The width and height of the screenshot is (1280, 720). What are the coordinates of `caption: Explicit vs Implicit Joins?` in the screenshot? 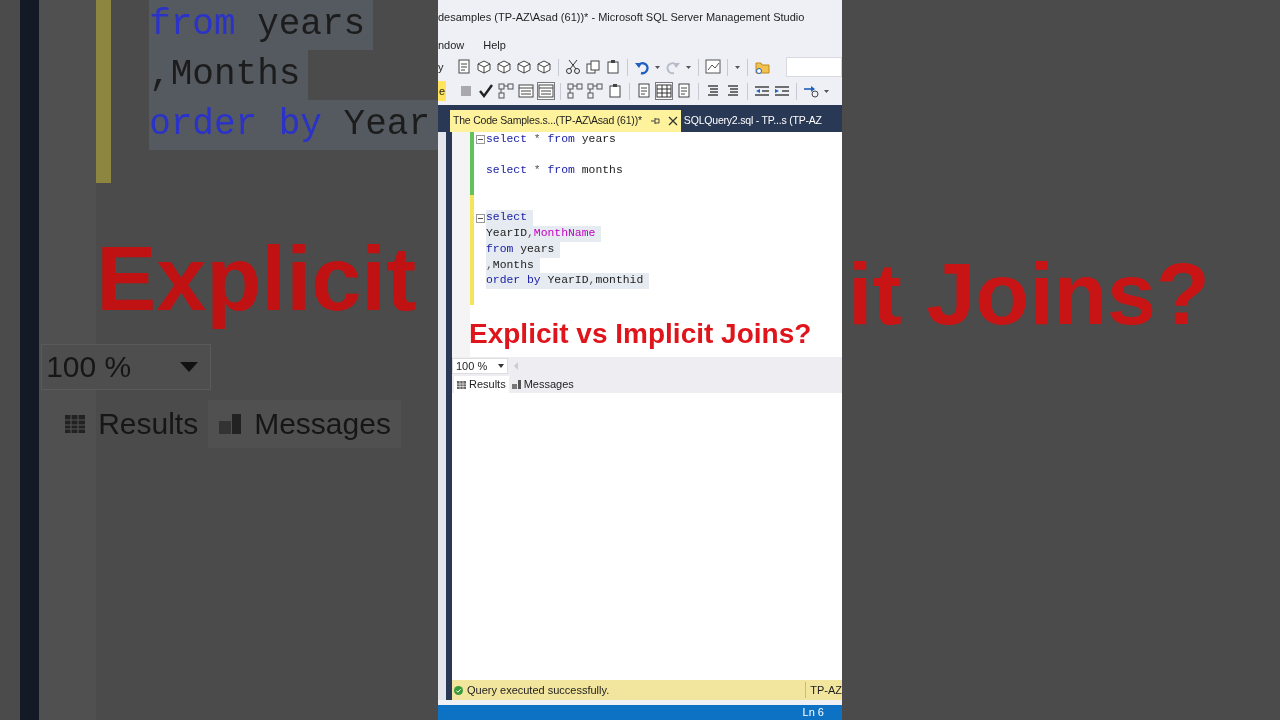 It's located at (640, 334).